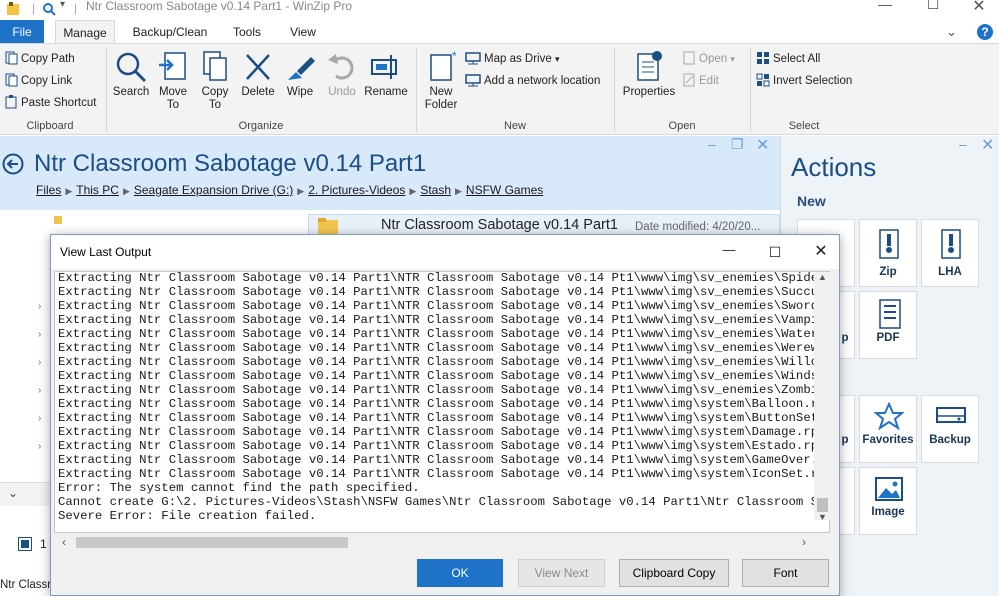  Describe the element at coordinates (261, 126) in the screenshot. I see `organize-group-label: Organize` at that location.